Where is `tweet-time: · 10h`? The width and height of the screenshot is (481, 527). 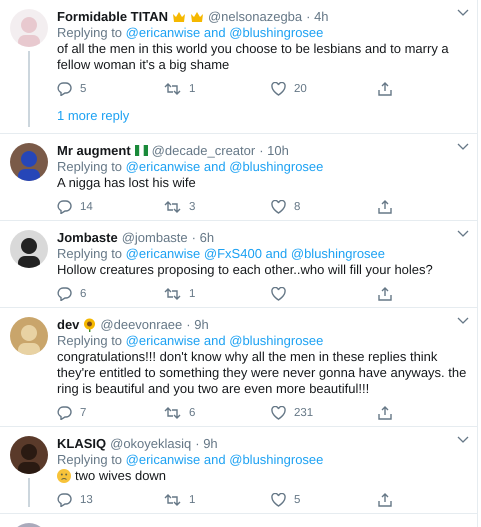 tweet-time: · 10h is located at coordinates (274, 150).